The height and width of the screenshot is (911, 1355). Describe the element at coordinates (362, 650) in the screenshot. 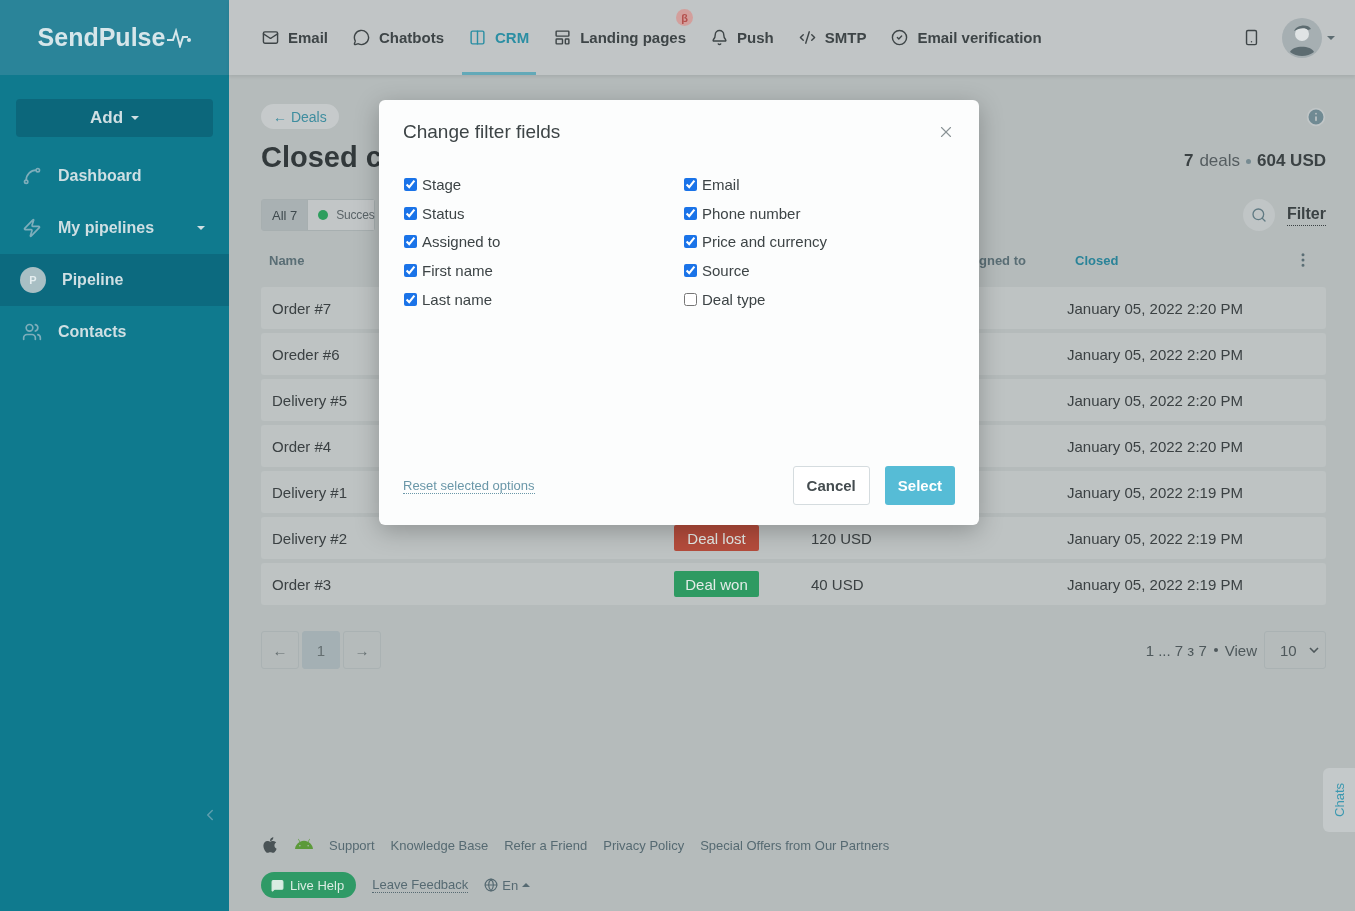

I see `next-page-button: →` at that location.